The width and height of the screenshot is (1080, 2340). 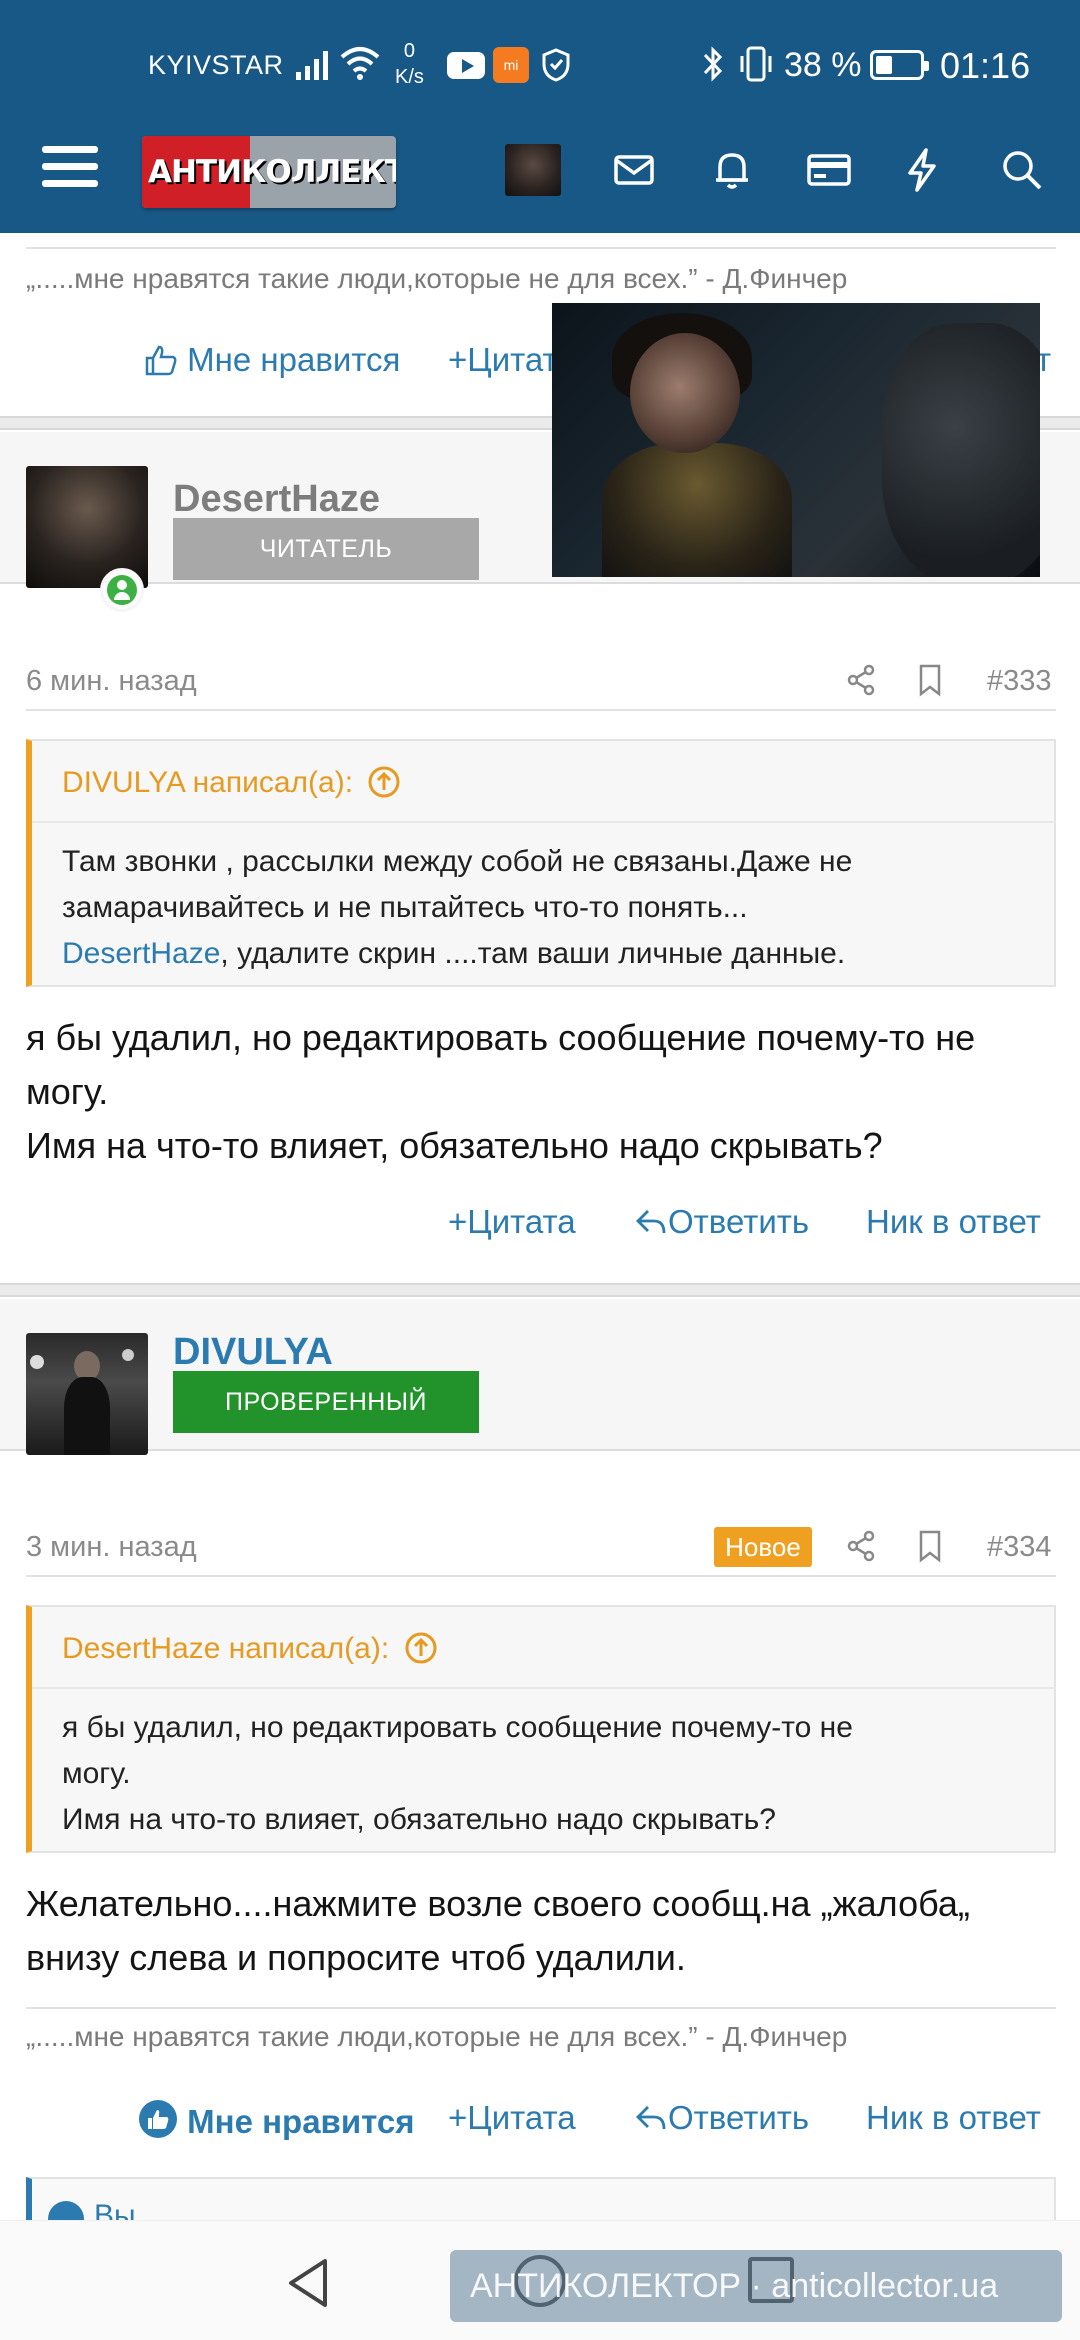 I want to click on bell-icon, so click(x=732, y=170).